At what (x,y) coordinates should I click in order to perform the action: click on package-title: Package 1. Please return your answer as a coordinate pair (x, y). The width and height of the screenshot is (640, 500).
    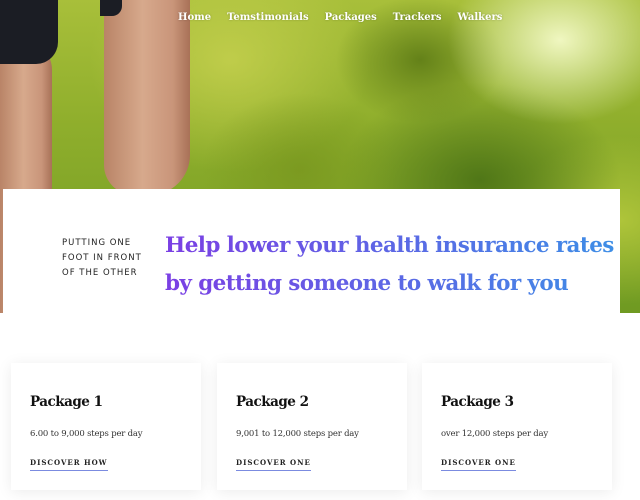
    Looking at the image, I should click on (66, 402).